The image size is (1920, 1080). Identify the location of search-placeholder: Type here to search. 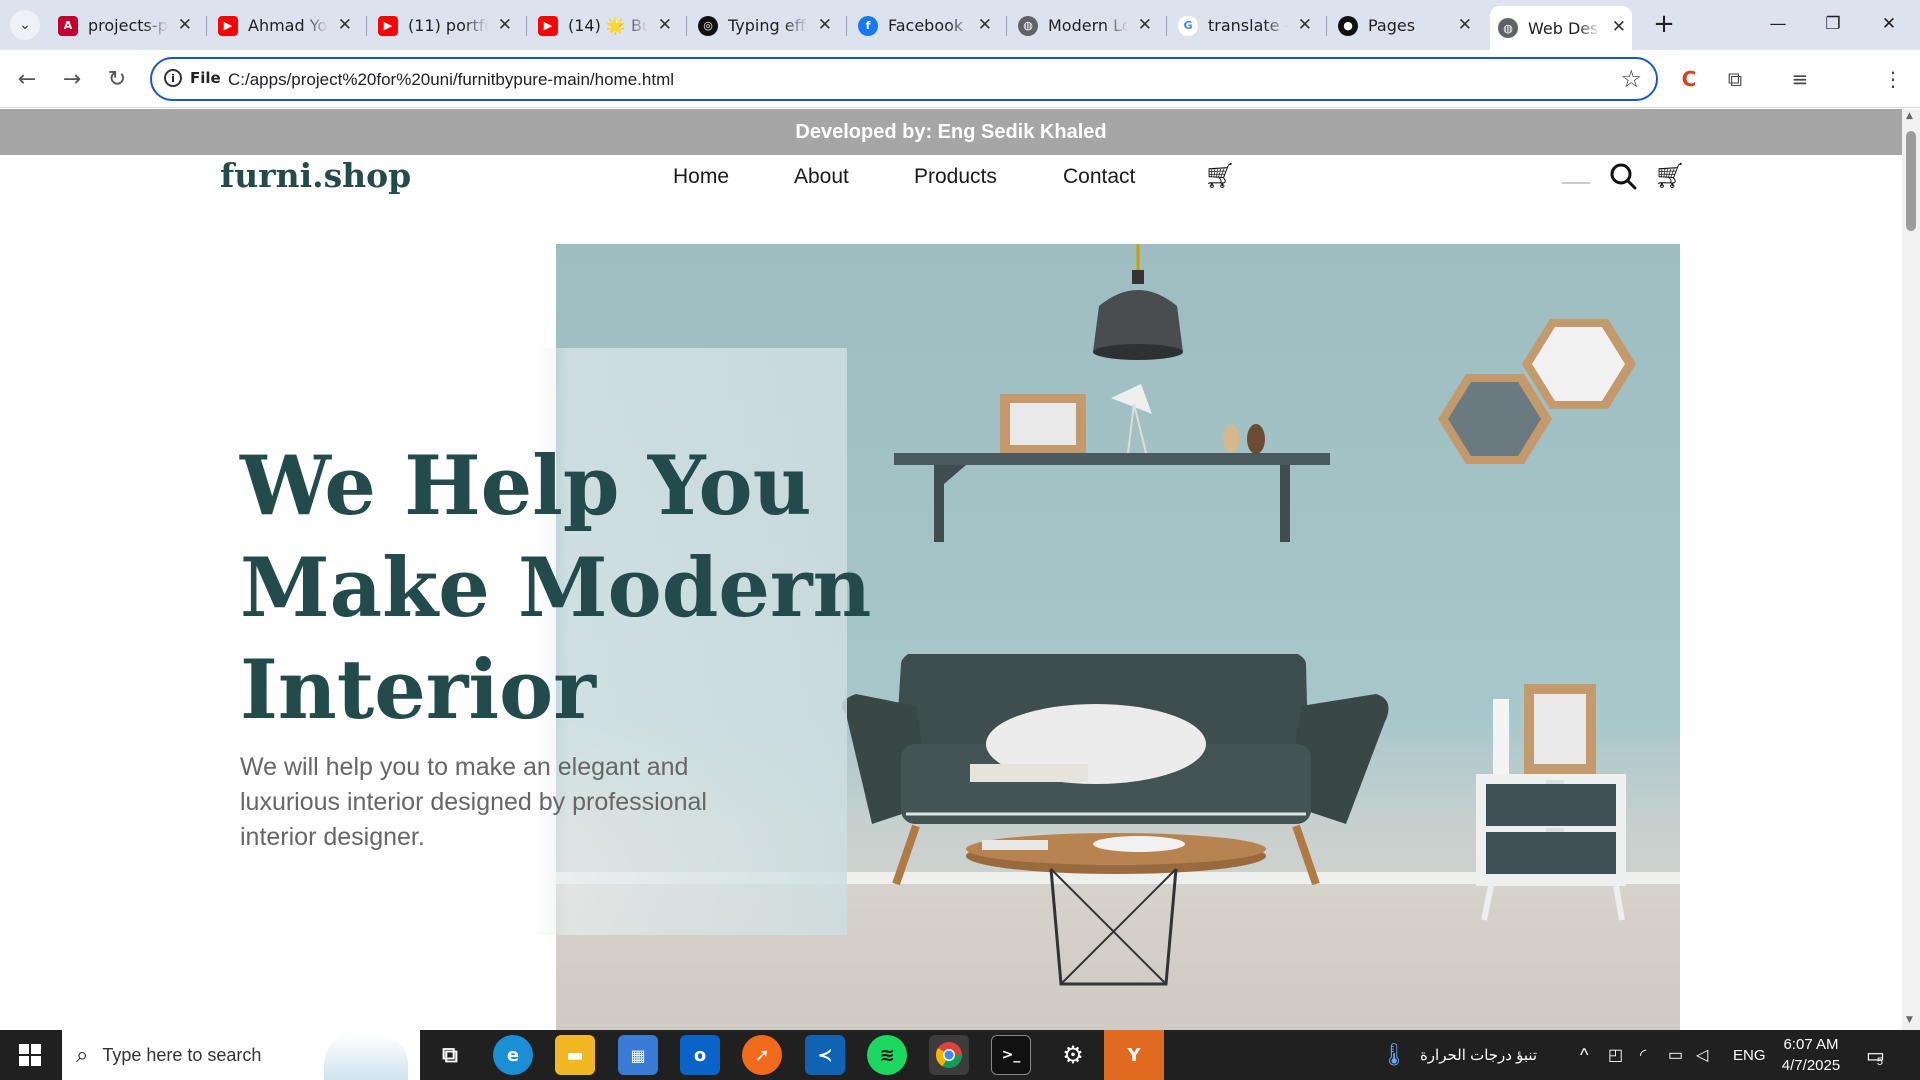
(182, 1054).